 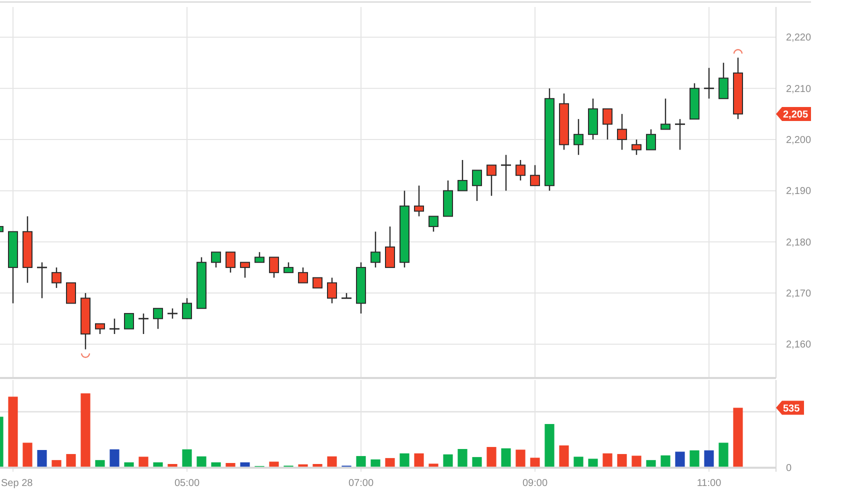 I want to click on axis-label: 2,180, so click(x=799, y=242).